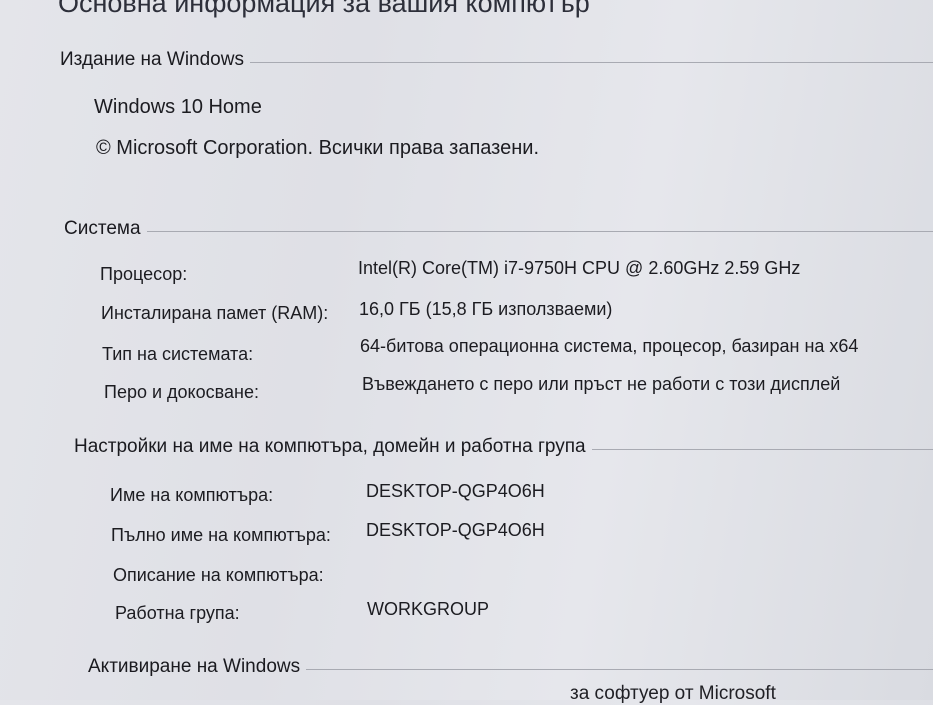 This screenshot has height=705, width=933. What do you see at coordinates (215, 313) in the screenshot?
I see `ram-label: Инсталирана памет (RAM):` at bounding box center [215, 313].